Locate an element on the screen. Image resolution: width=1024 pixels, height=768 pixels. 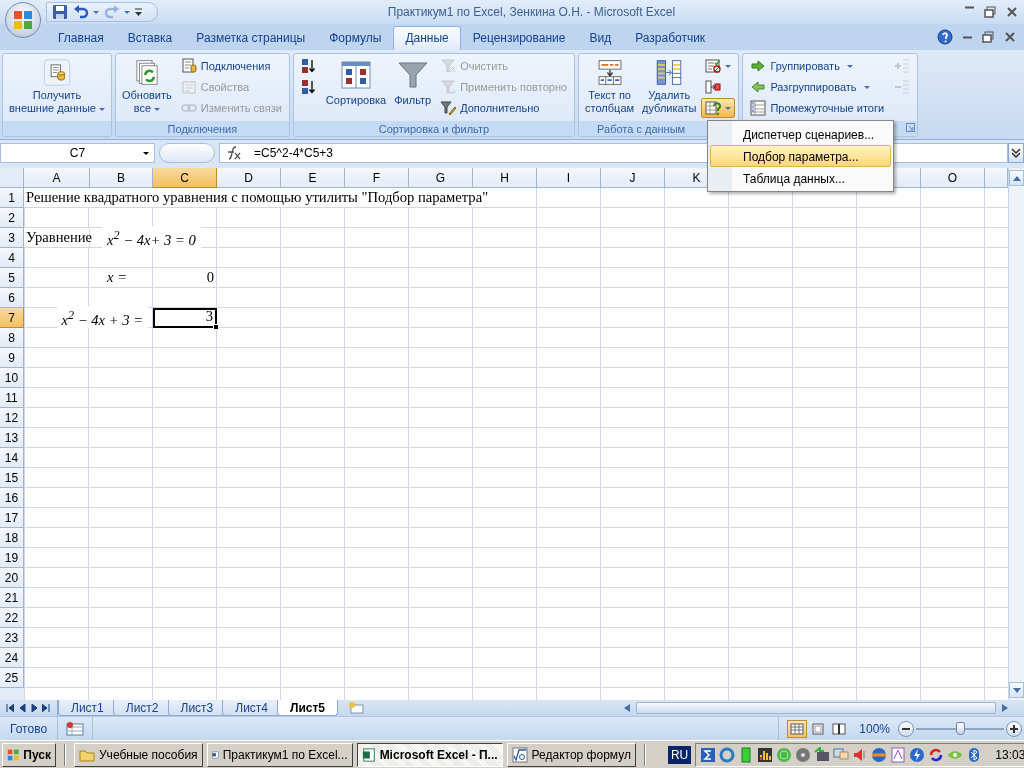
row-header: 23 is located at coordinates (12, 638).